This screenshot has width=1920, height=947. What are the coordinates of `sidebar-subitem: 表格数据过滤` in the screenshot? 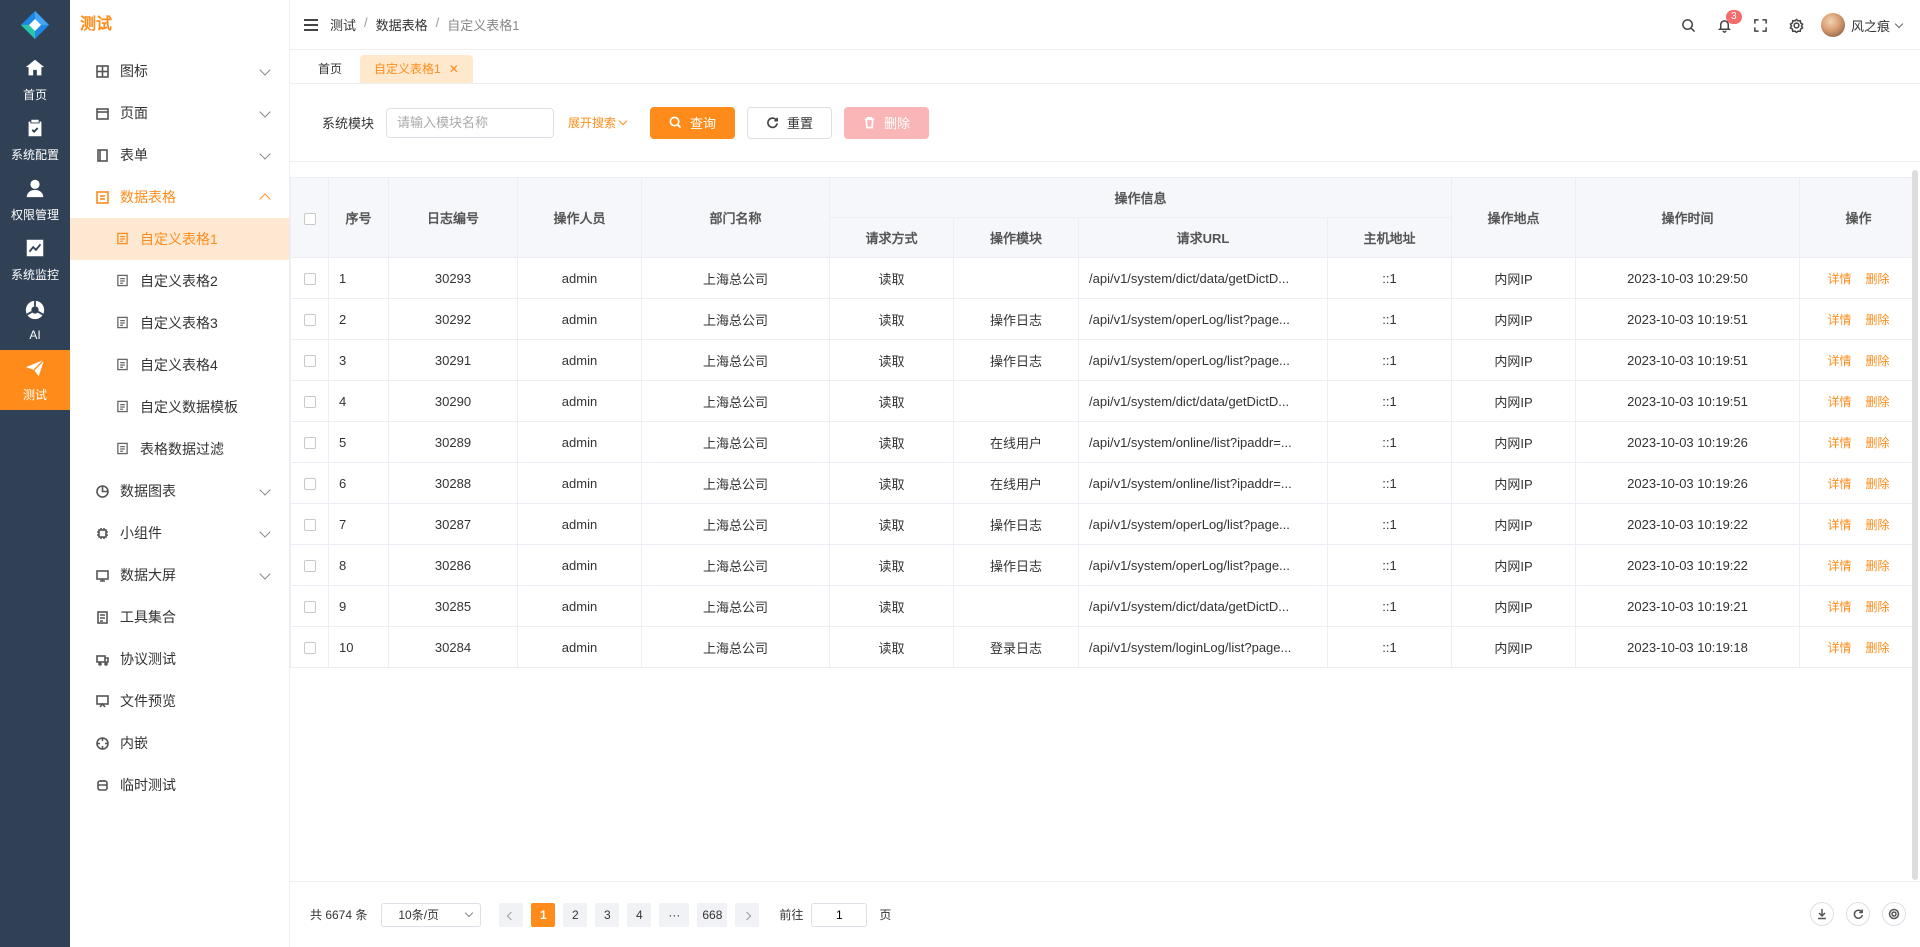 It's located at (179, 449).